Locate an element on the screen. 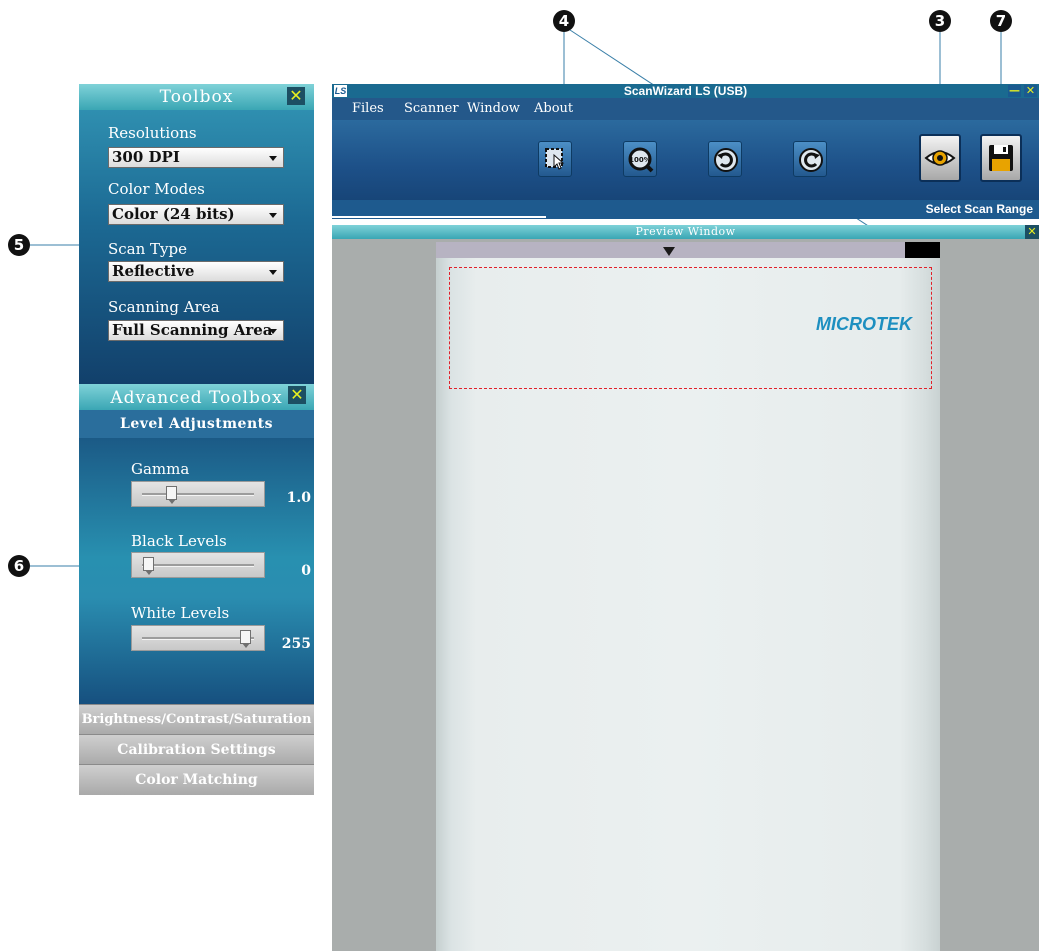 Image resolution: width=1039 pixels, height=951 pixels. microtek-logo: MICROTEK is located at coordinates (864, 324).